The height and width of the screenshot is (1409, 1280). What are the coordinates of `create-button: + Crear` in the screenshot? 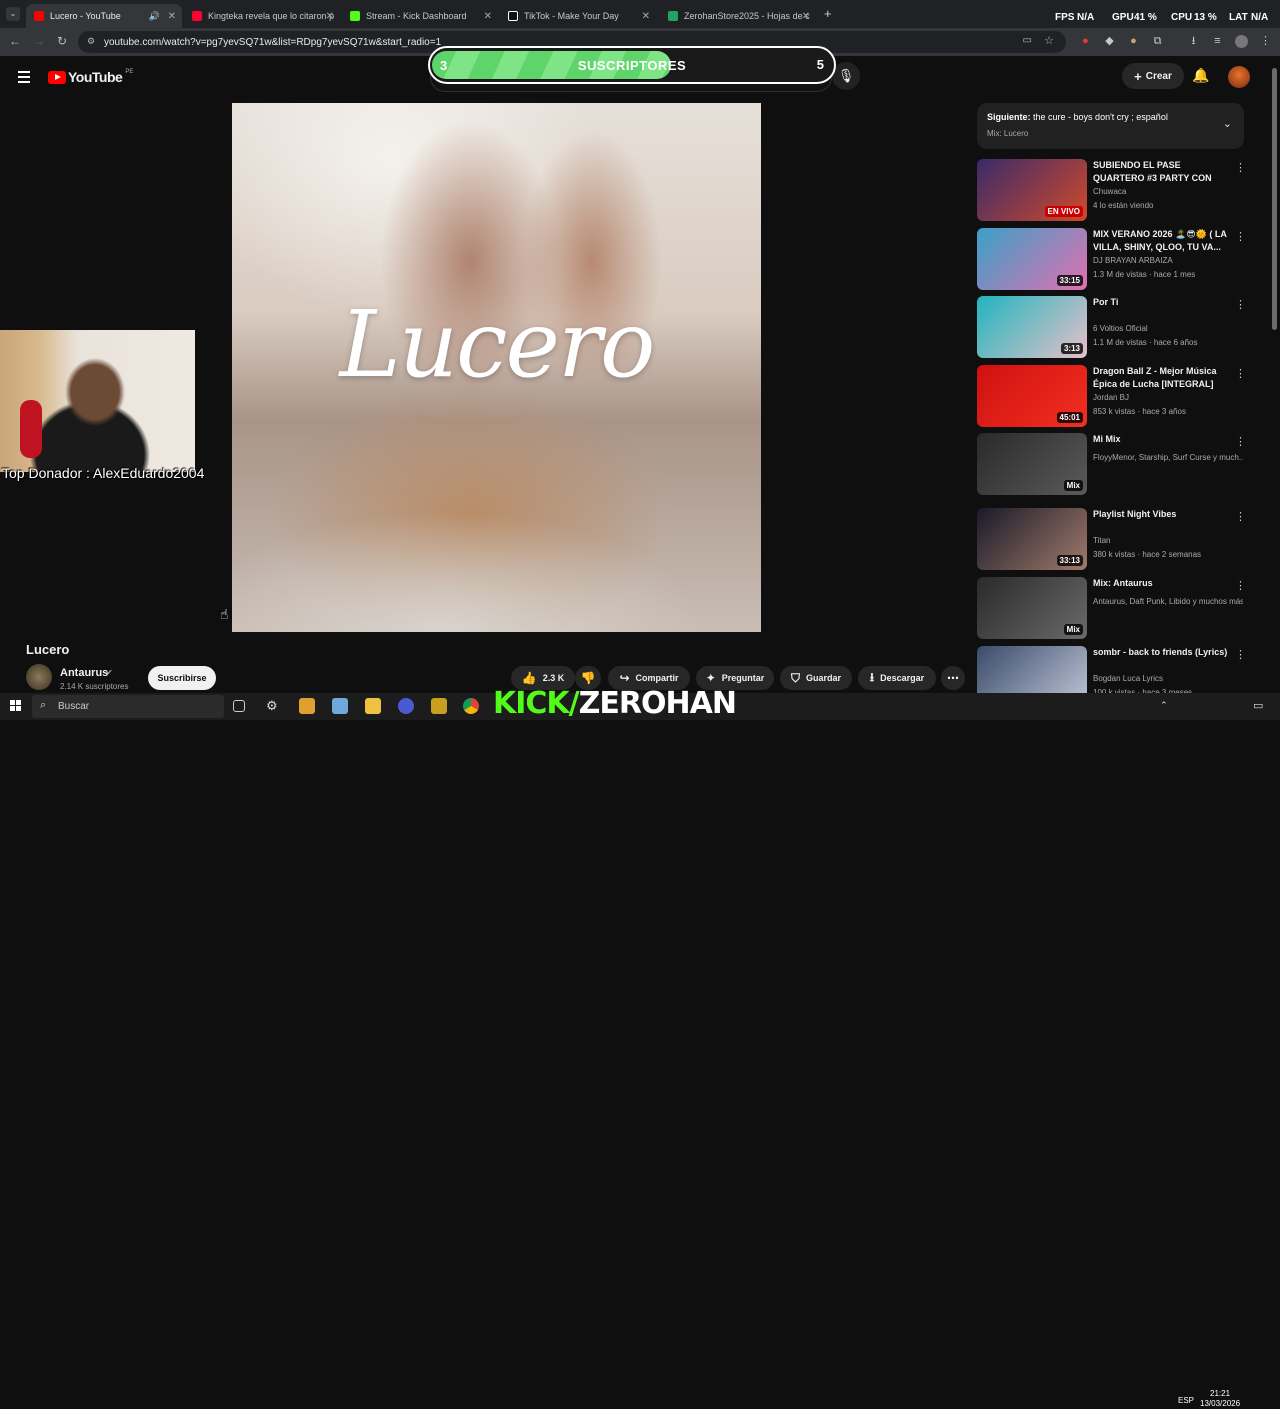 It's located at (1153, 76).